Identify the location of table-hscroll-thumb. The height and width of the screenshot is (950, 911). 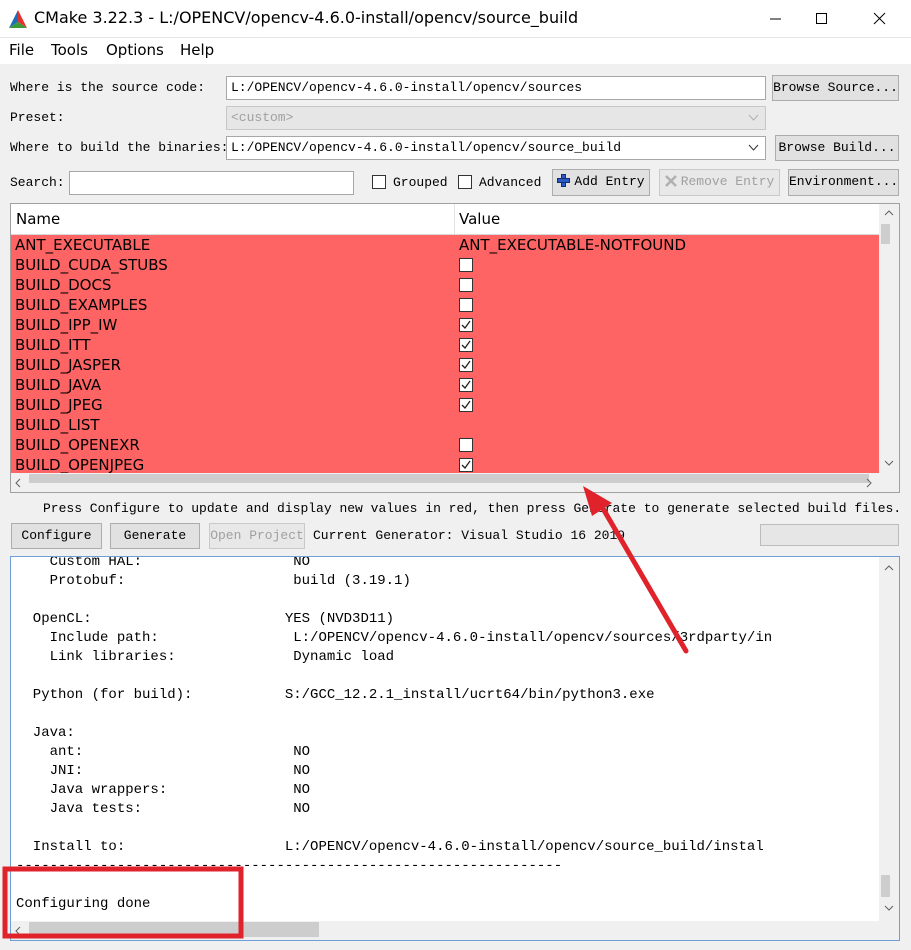
(449, 478).